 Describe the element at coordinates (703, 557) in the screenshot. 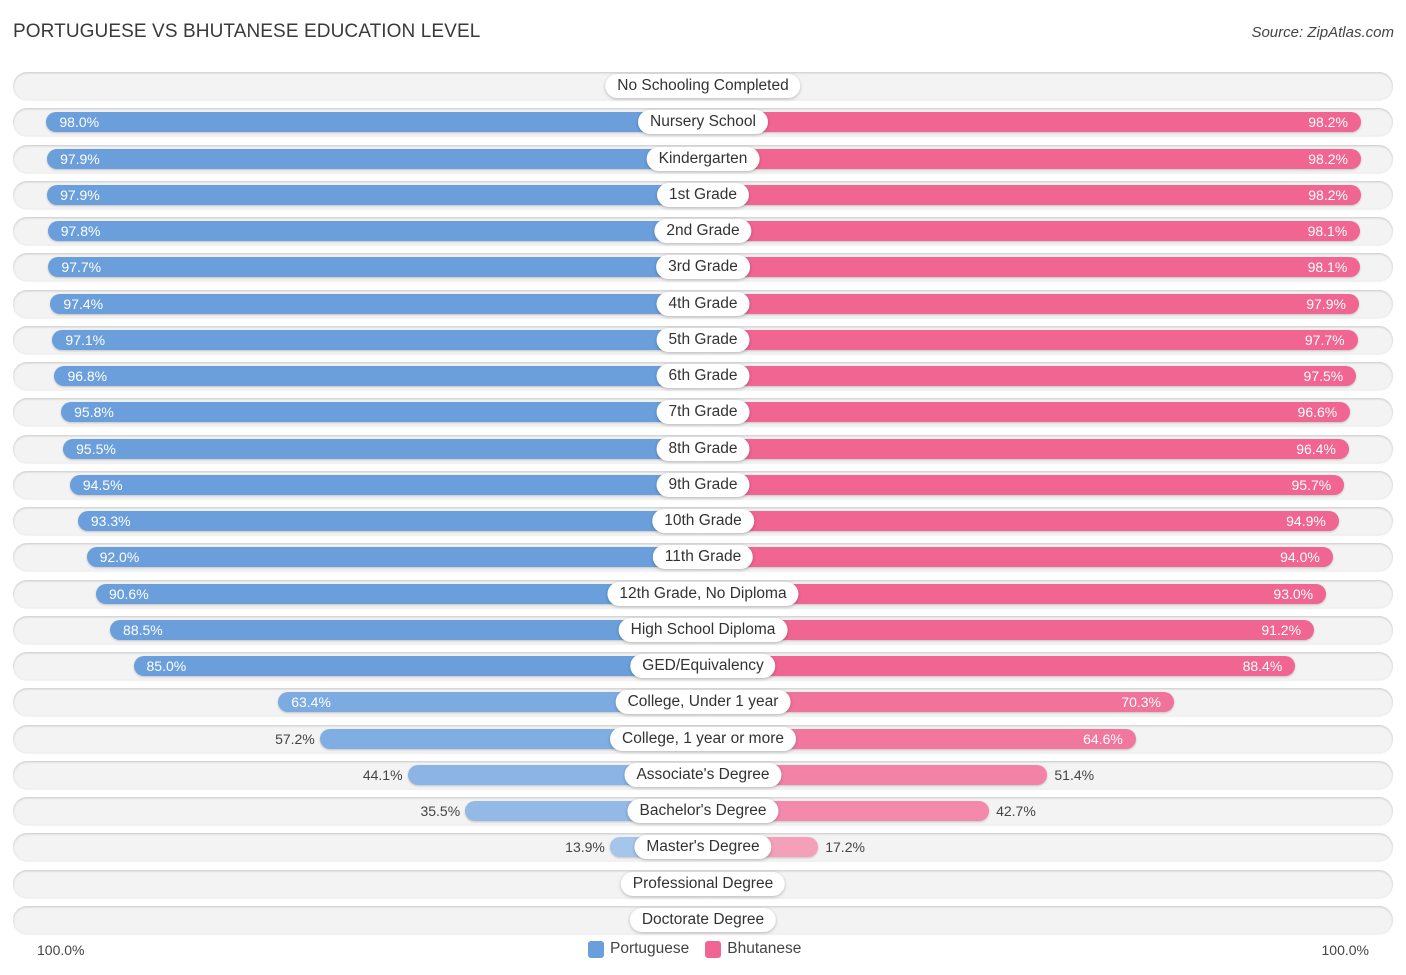

I see `category-label-11th-grade: 11th Grade` at that location.